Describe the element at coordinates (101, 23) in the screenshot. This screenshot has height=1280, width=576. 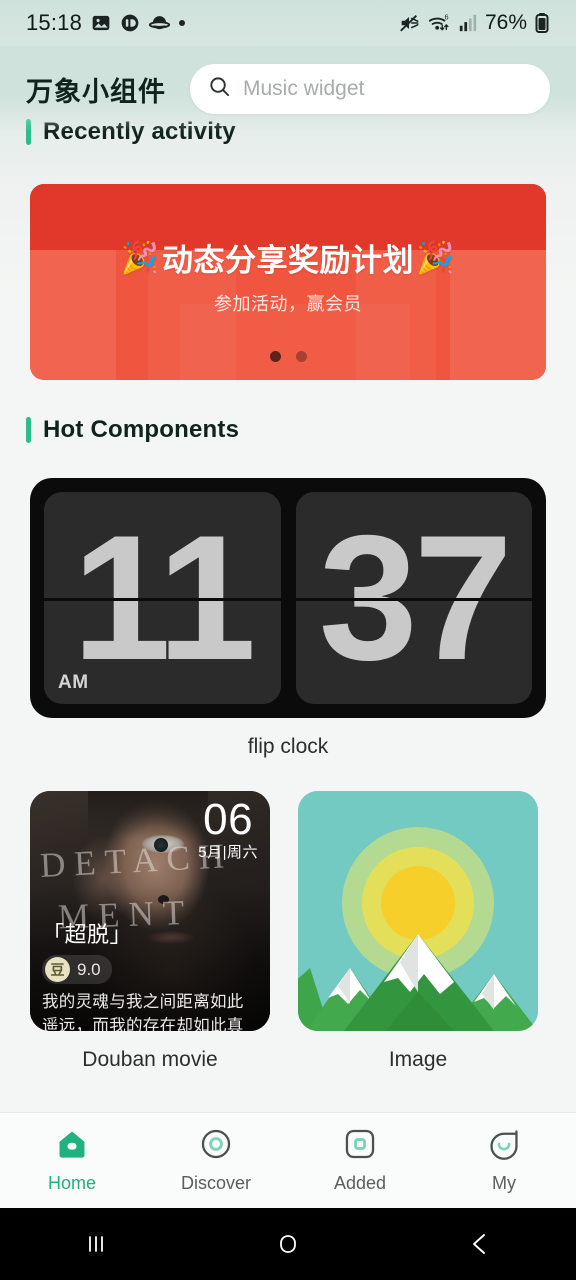
I see `image-icon` at that location.